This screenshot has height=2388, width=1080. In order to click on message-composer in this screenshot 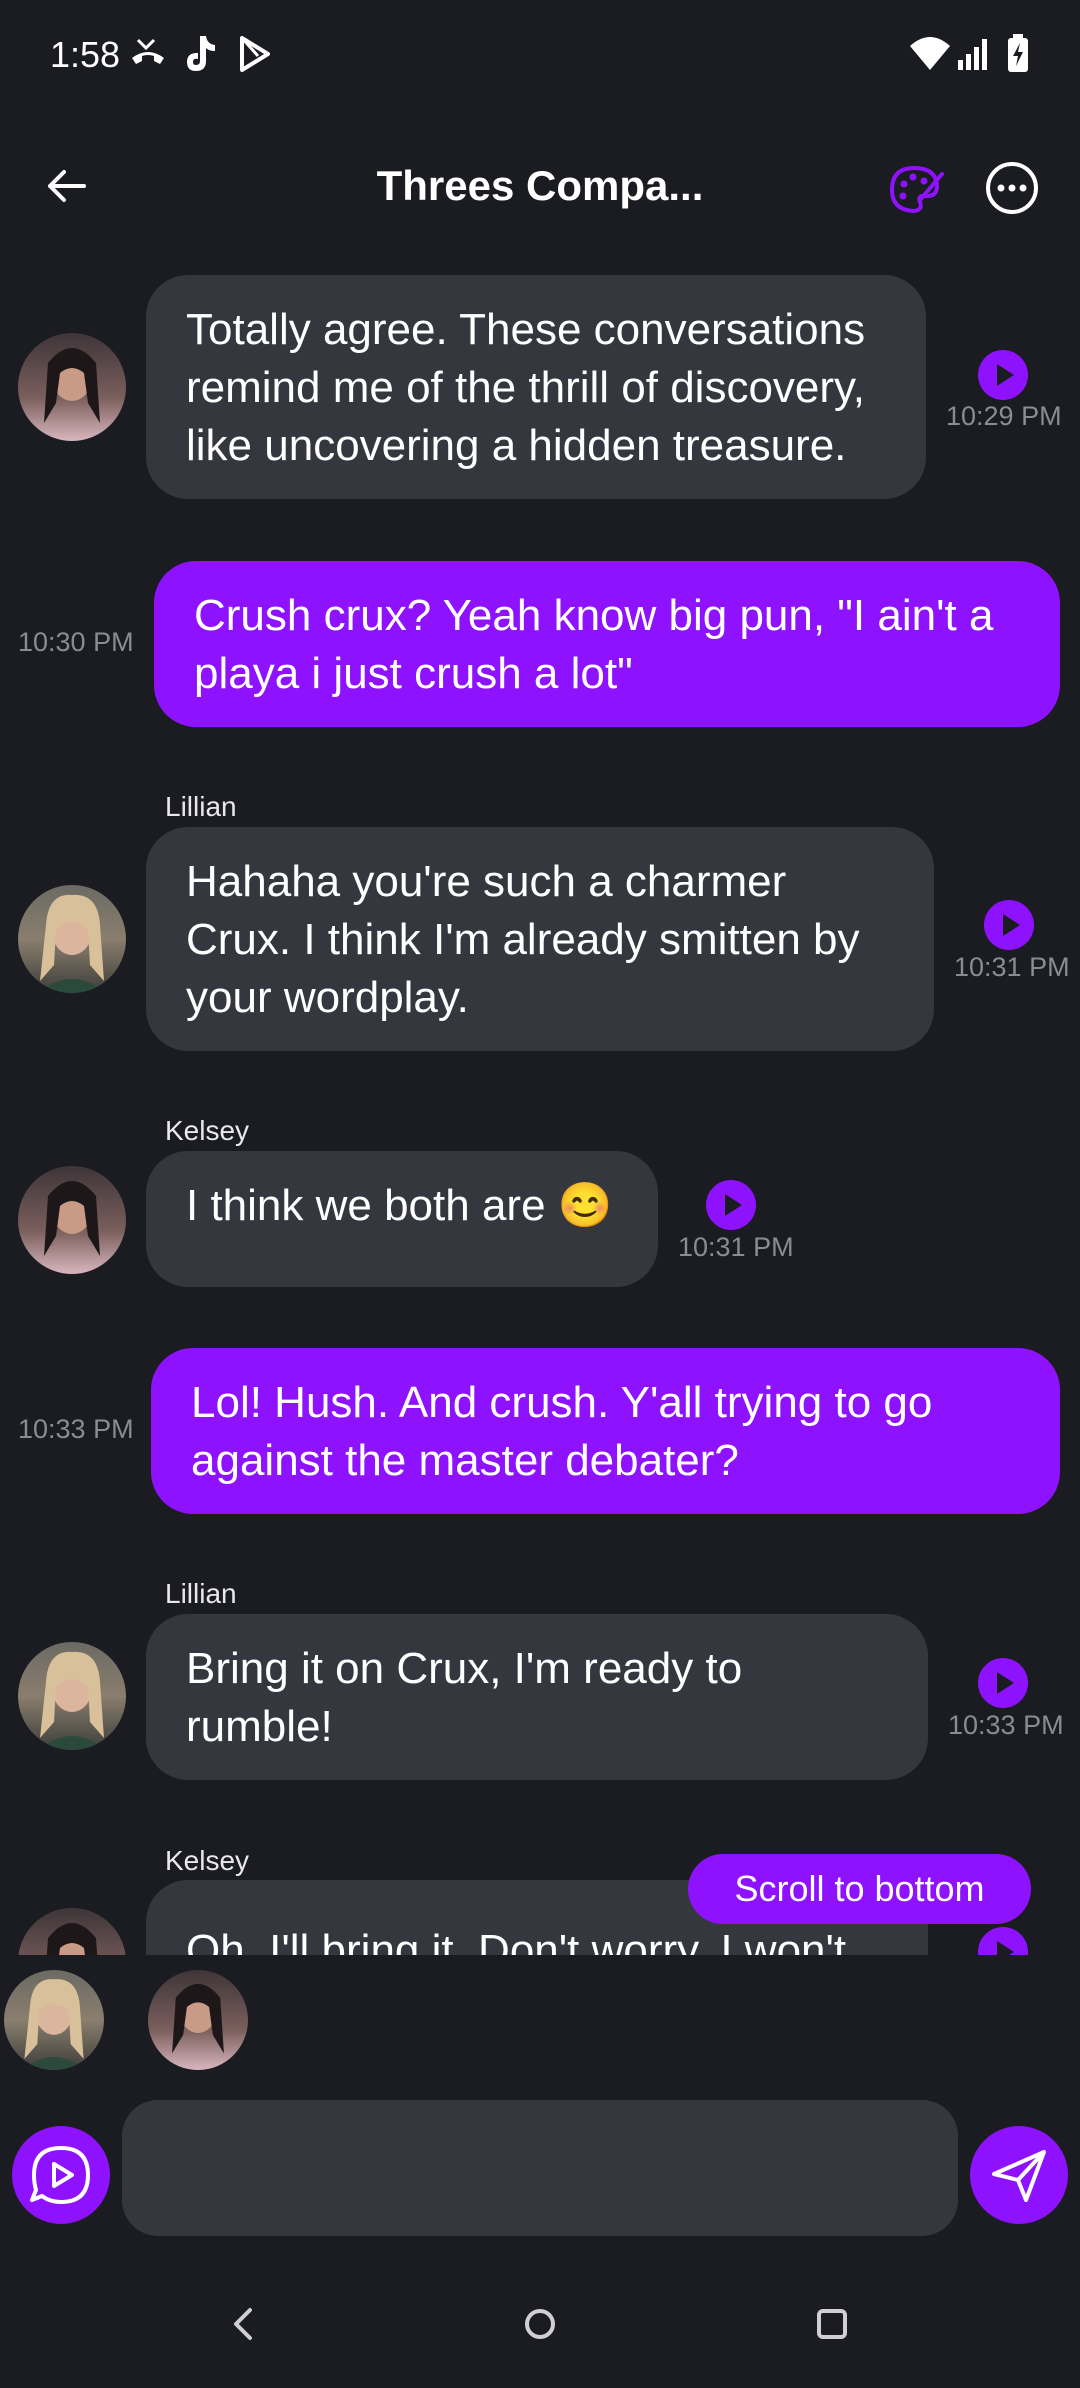, I will do `click(540, 2170)`.